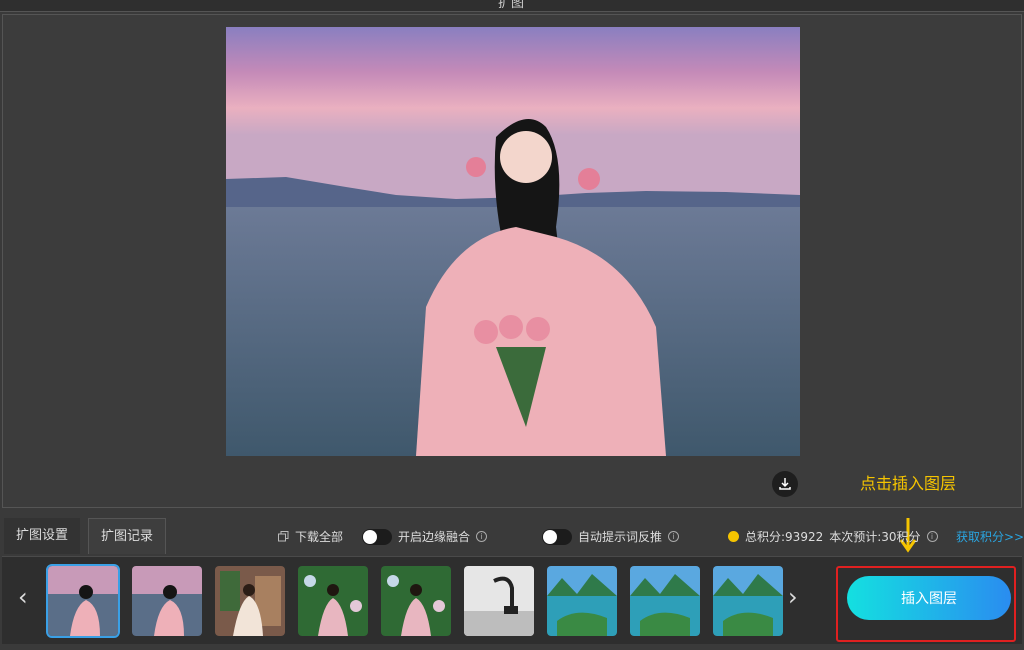  I want to click on window-title: 扩图, so click(511, 5).